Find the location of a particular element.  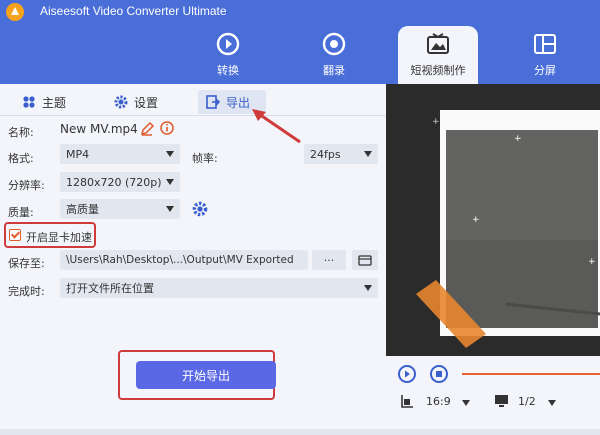

gear-icon is located at coordinates (121, 102).